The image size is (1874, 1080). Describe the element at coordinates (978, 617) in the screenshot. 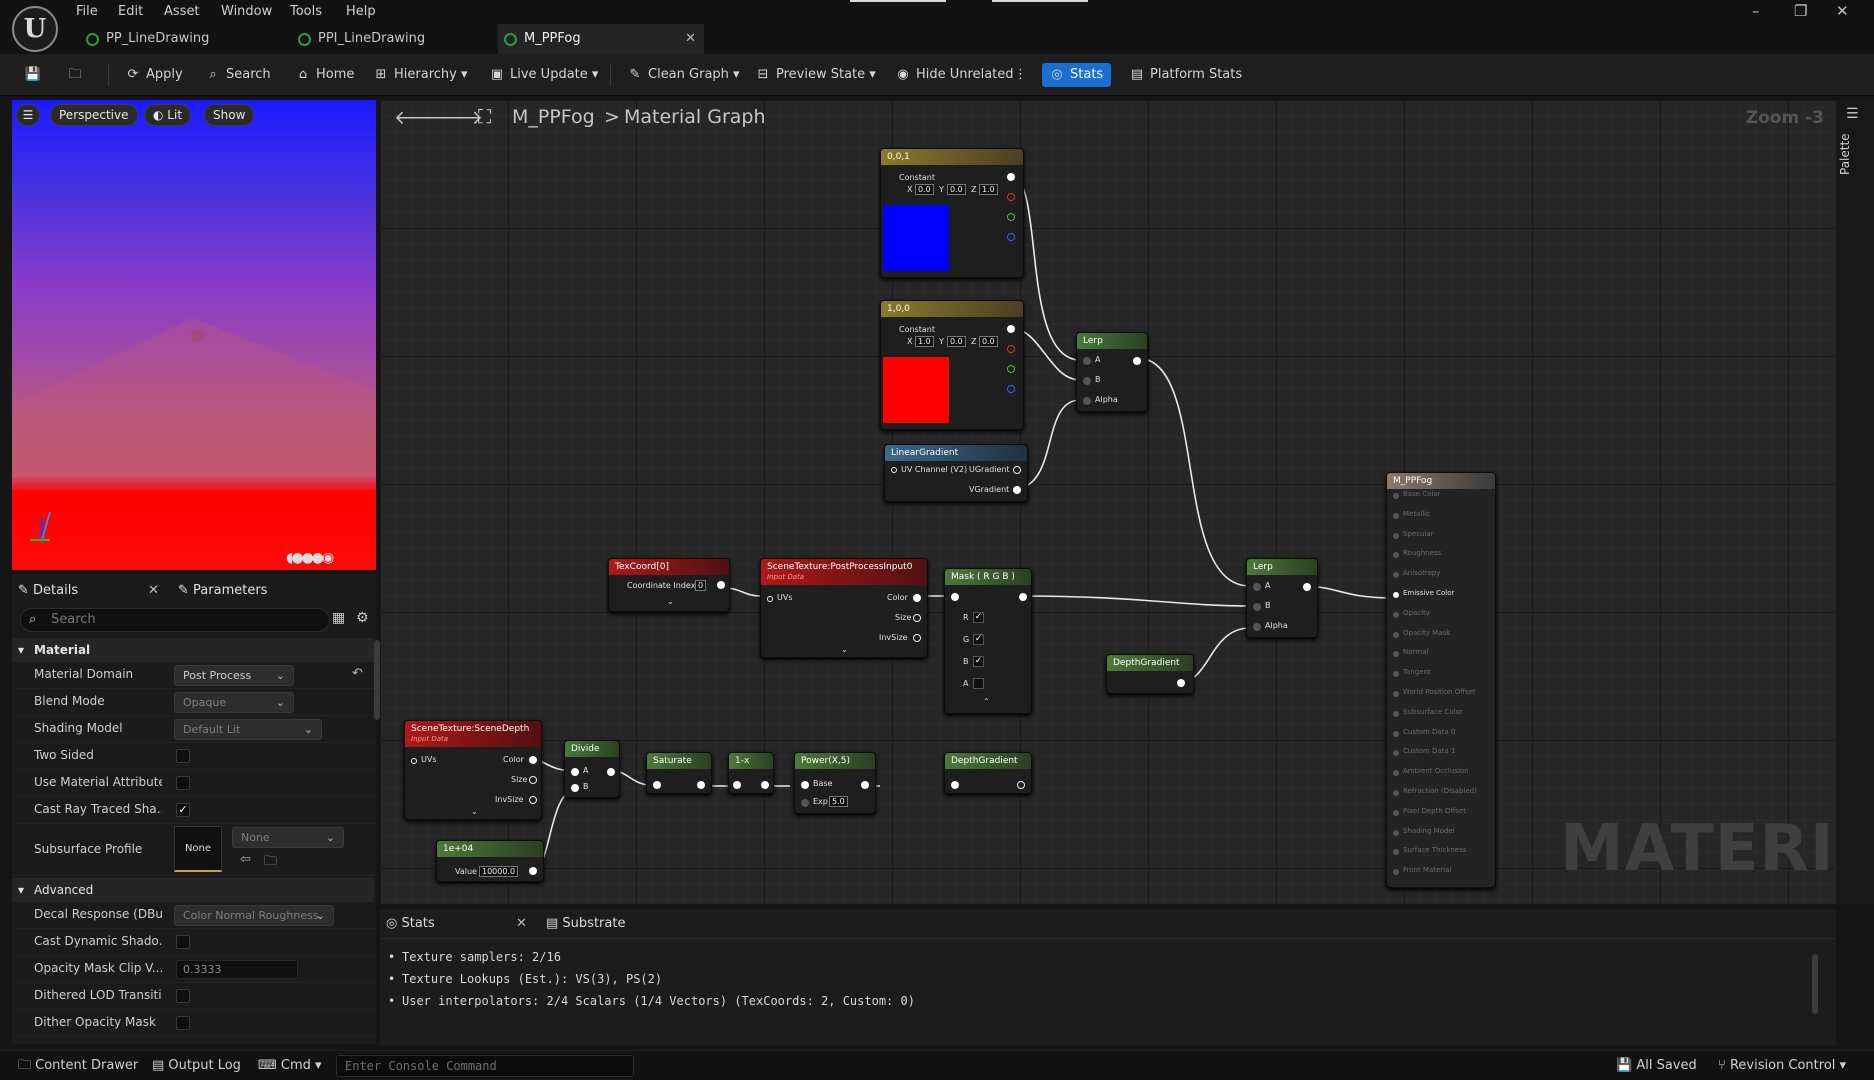

I see `mask-r-checkbox: ✓` at that location.